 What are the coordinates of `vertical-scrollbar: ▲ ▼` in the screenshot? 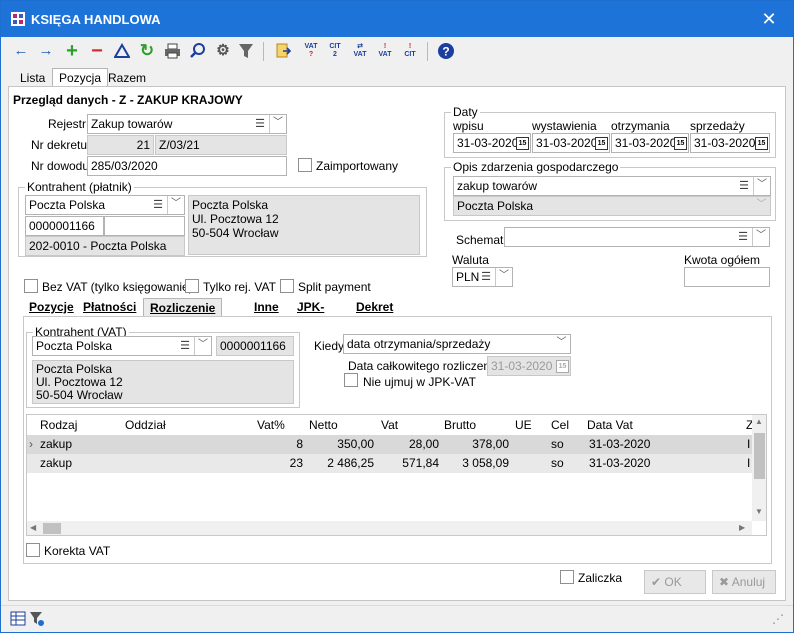 It's located at (759, 468).